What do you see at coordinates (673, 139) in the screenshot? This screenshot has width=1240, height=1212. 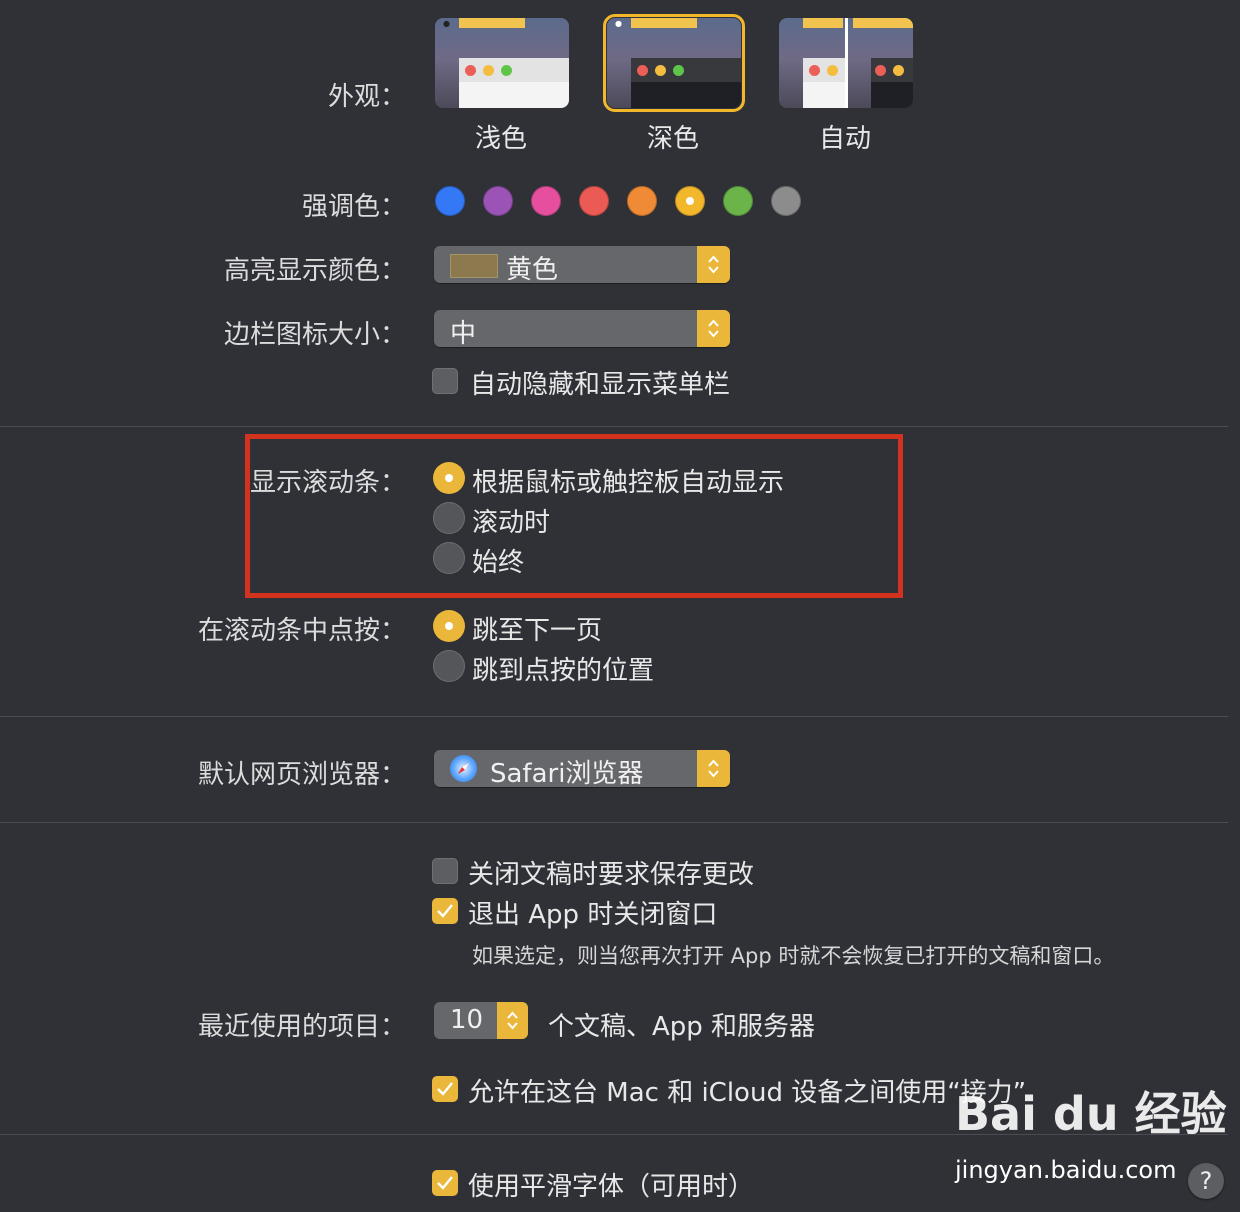 I see `appearance-dark-label: 深色` at bounding box center [673, 139].